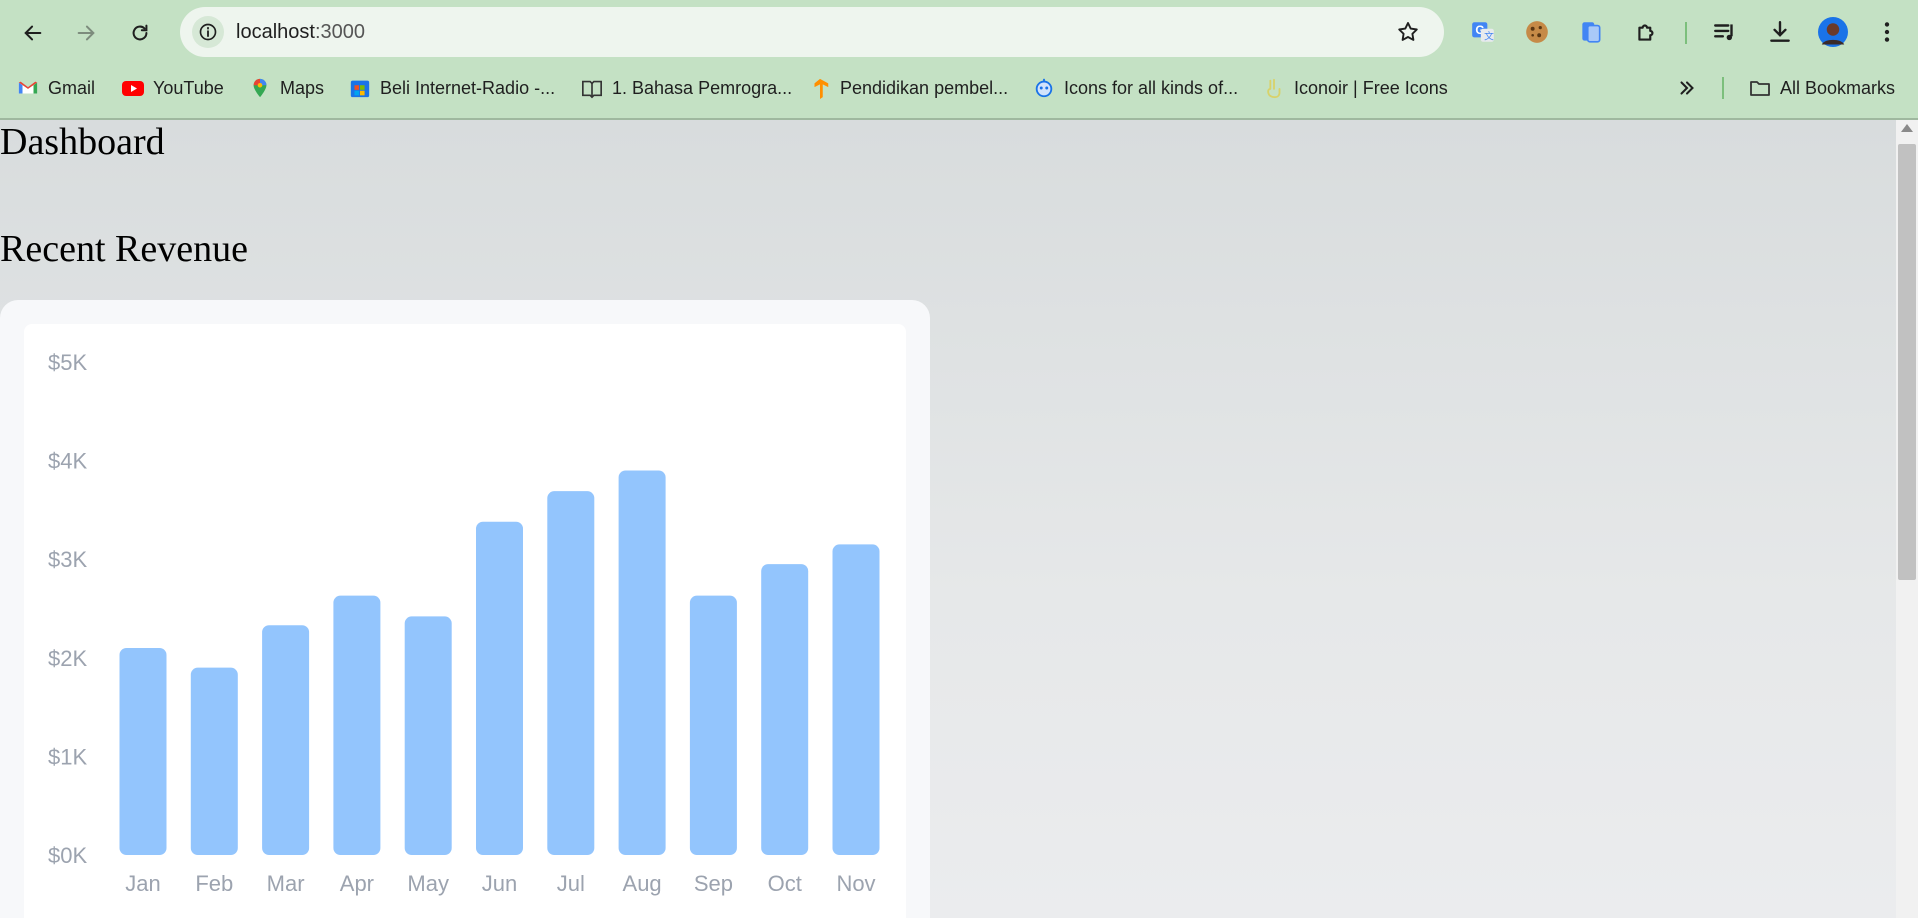 This screenshot has width=1918, height=918. Describe the element at coordinates (67, 756) in the screenshot. I see `y-tick-label: $1K` at that location.